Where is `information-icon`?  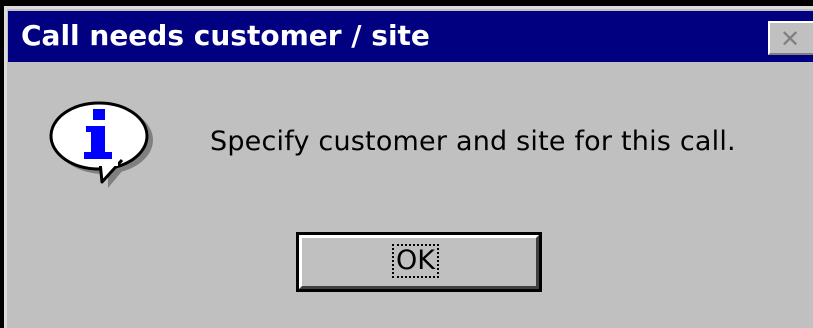
information-icon is located at coordinates (101, 144).